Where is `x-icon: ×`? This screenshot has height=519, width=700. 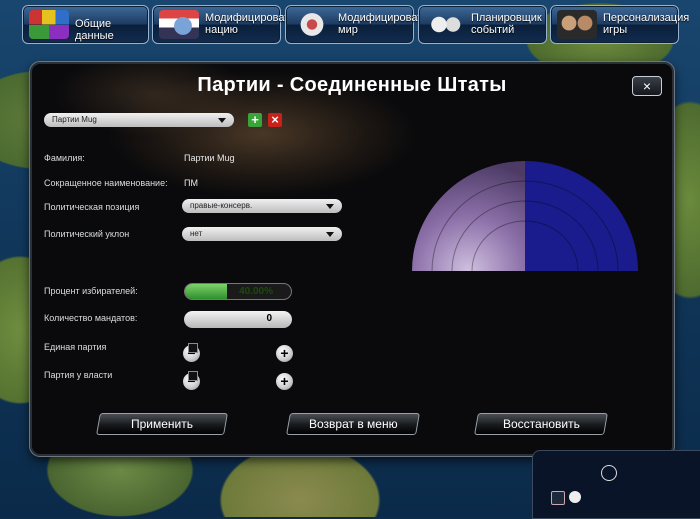 x-icon: × is located at coordinates (275, 119).